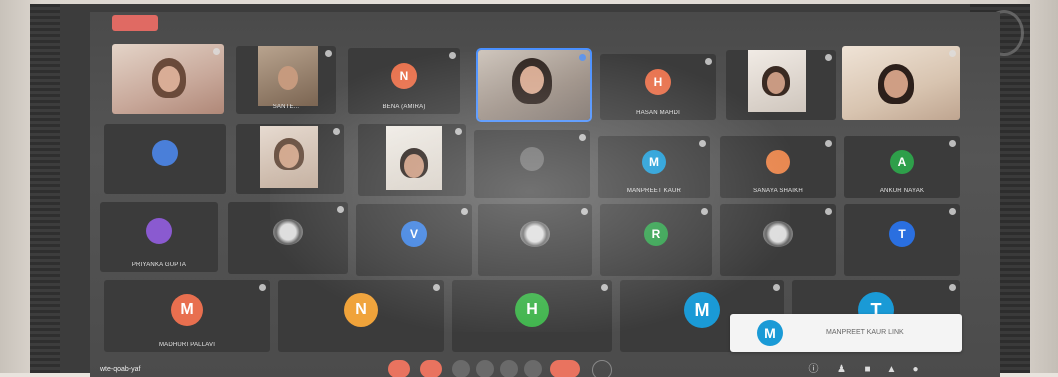  What do you see at coordinates (404, 107) in the screenshot?
I see `participant-name: BENA (AMIRA)` at bounding box center [404, 107].